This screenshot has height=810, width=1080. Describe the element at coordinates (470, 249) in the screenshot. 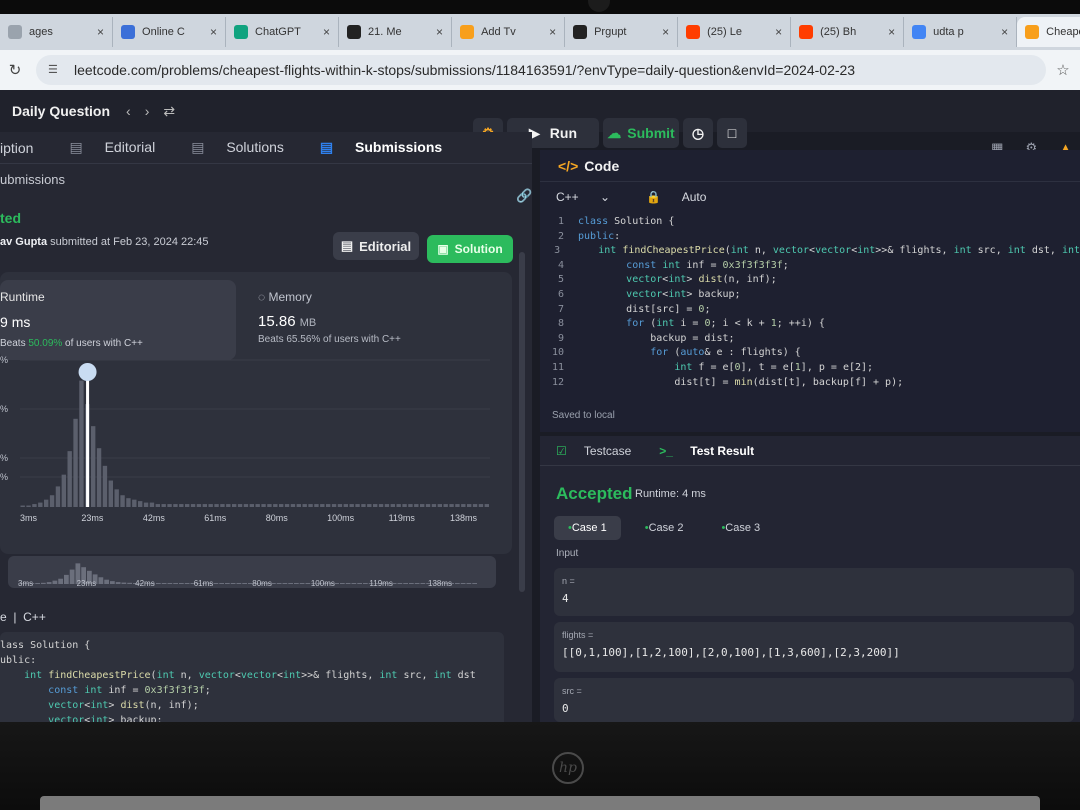

I see `solution-button: ▣ Solution` at that location.